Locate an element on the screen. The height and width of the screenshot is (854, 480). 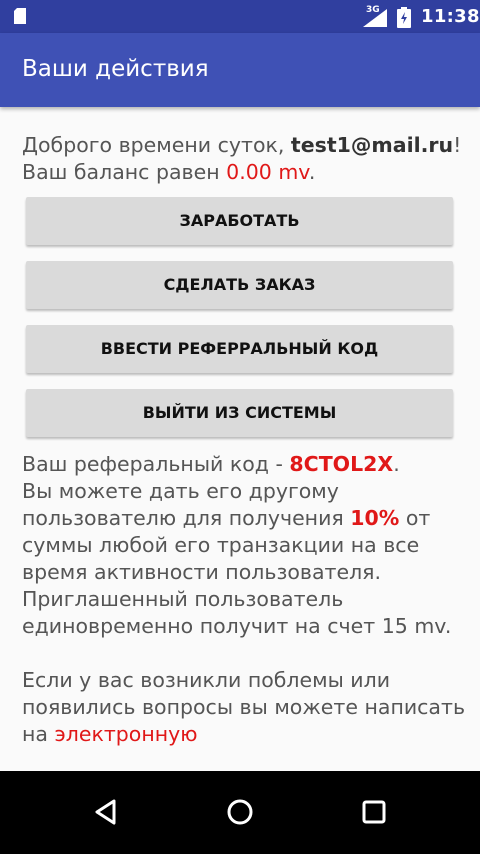
greeting-suffix: ! is located at coordinates (457, 145).